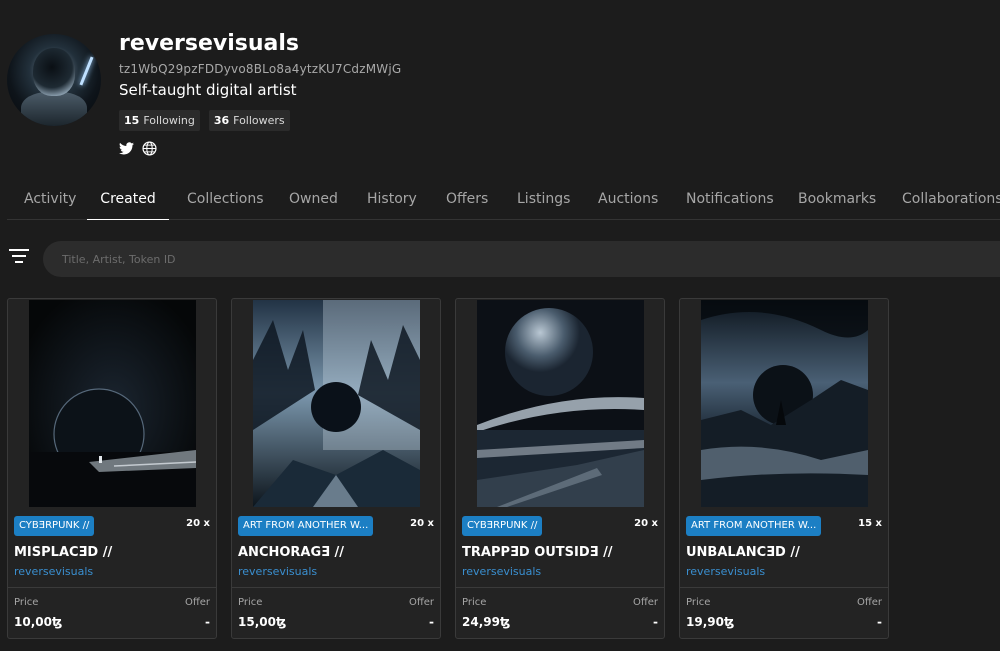 The width and height of the screenshot is (1000, 651). I want to click on followers-button: 36 Followers, so click(249, 120).